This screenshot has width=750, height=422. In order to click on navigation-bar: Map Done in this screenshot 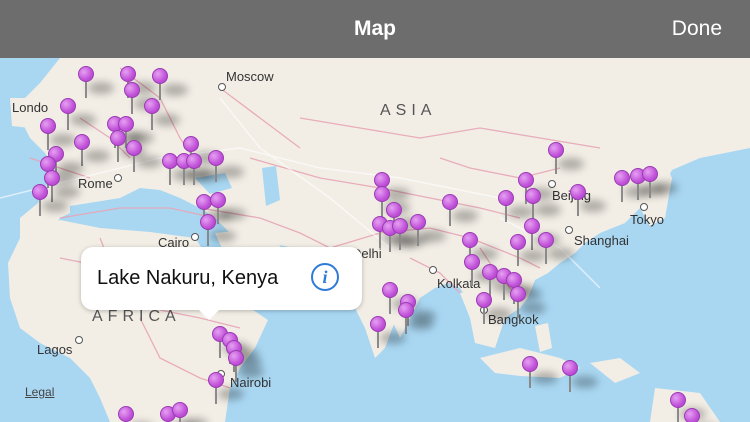, I will do `click(375, 29)`.